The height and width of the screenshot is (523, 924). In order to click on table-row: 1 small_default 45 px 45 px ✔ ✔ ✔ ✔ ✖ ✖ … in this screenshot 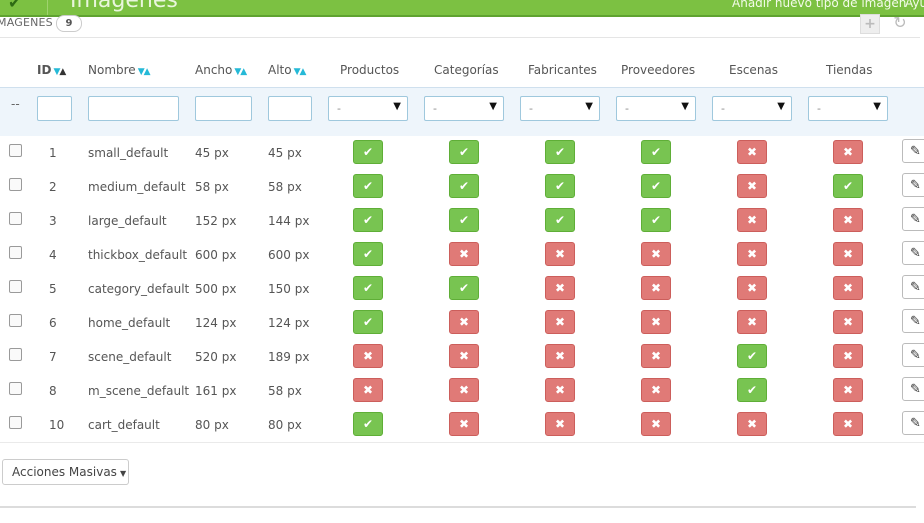, I will do `click(462, 153)`.